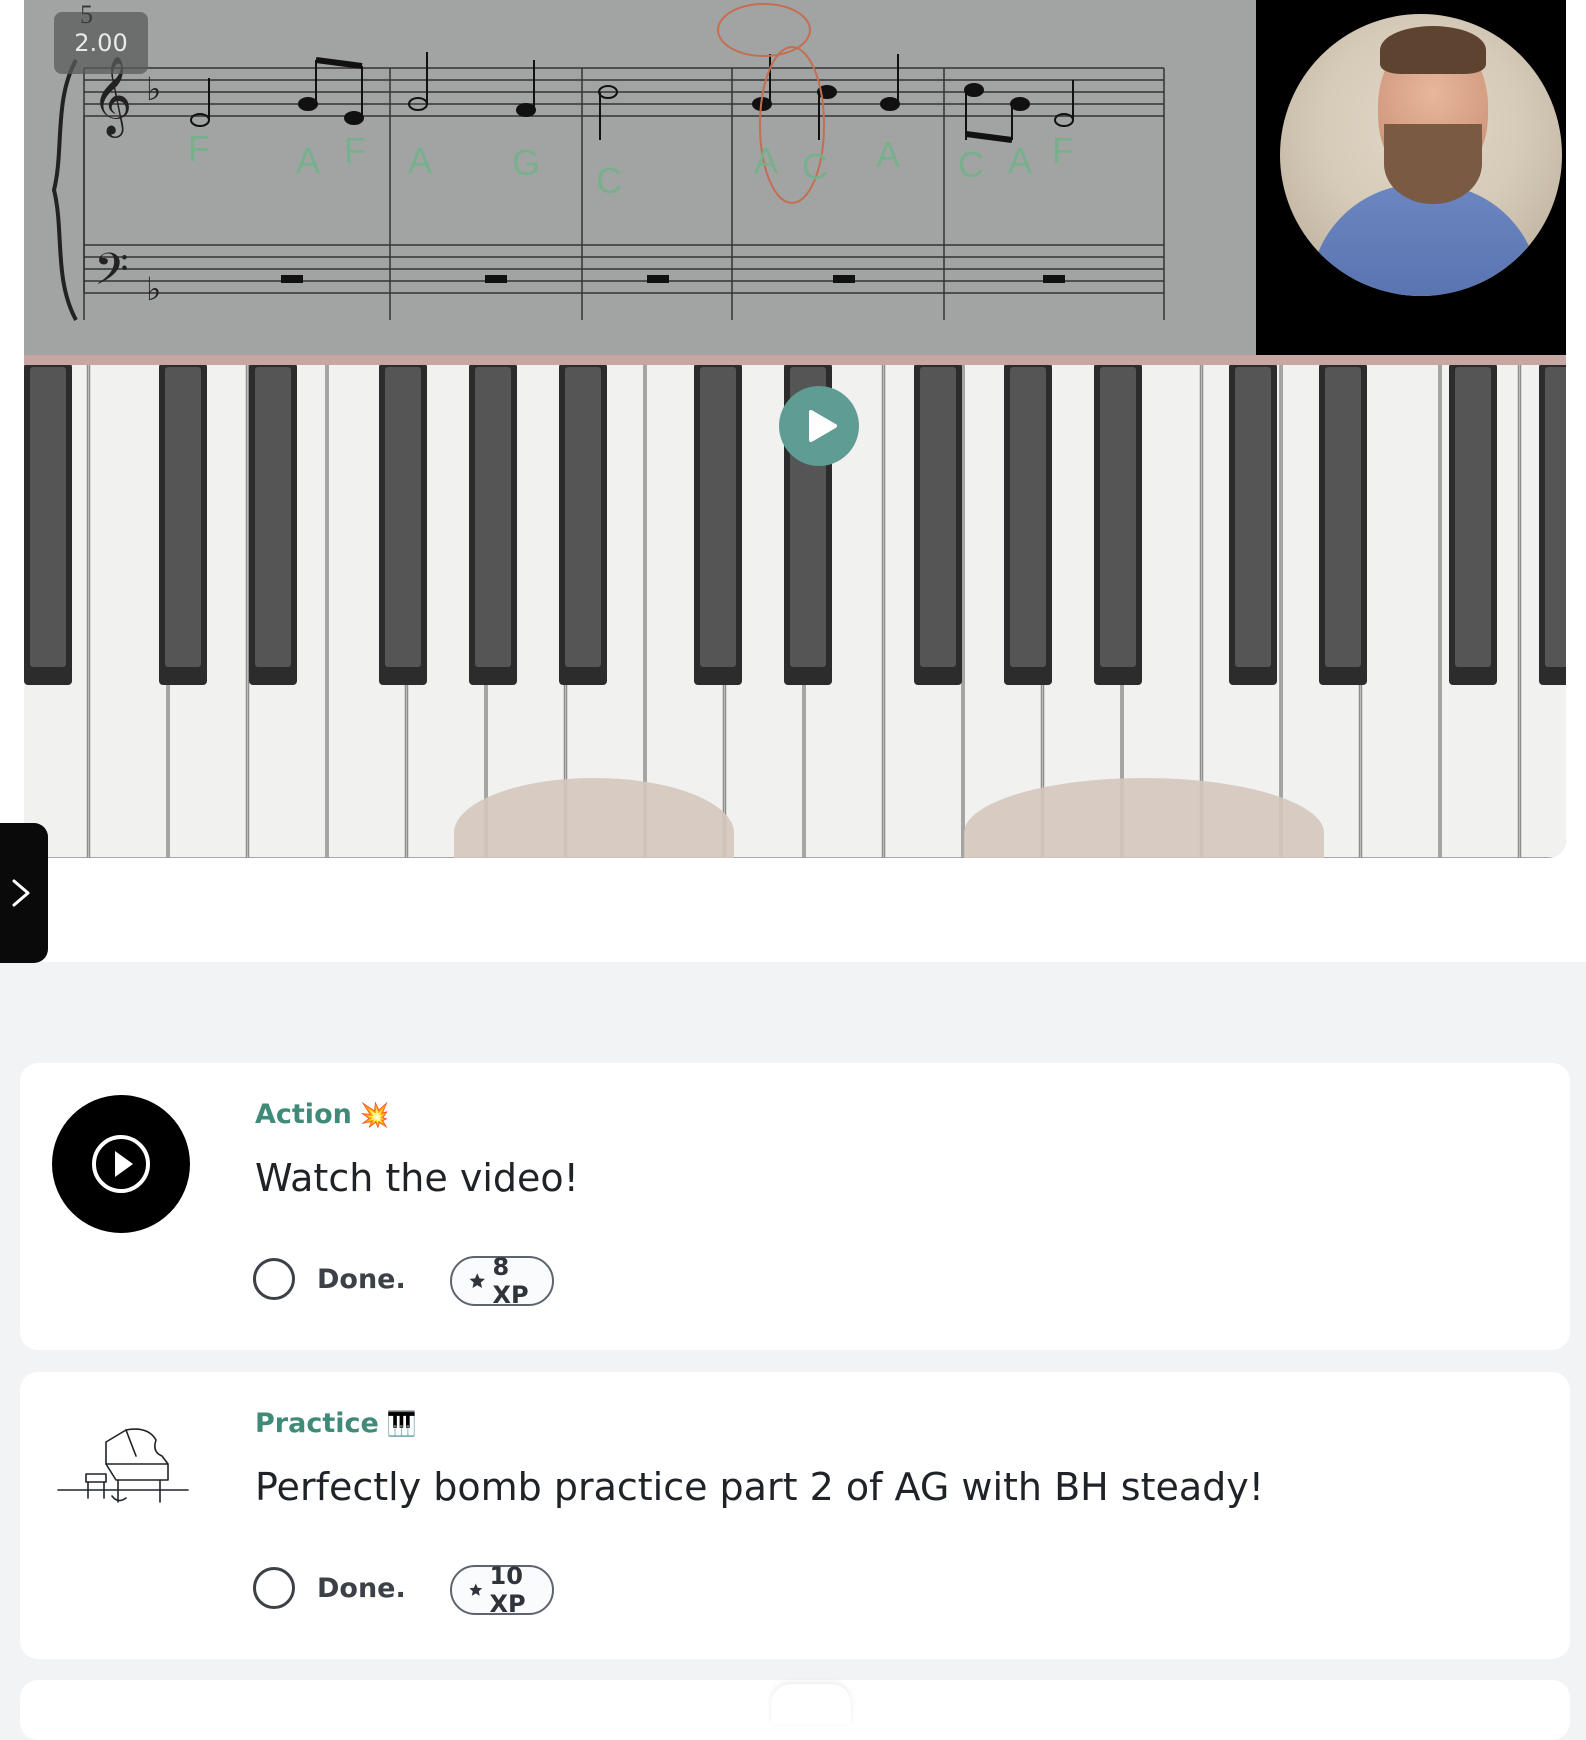 The width and height of the screenshot is (1586, 1740). I want to click on note-letters: F A F A G C A C A C A F, so click(640, 100).